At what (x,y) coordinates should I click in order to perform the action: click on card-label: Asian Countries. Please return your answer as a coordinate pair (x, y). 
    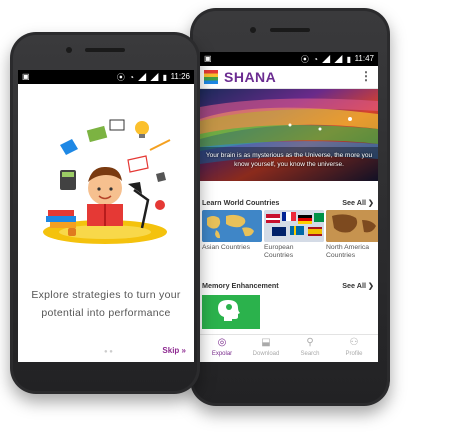
    Looking at the image, I should click on (226, 247).